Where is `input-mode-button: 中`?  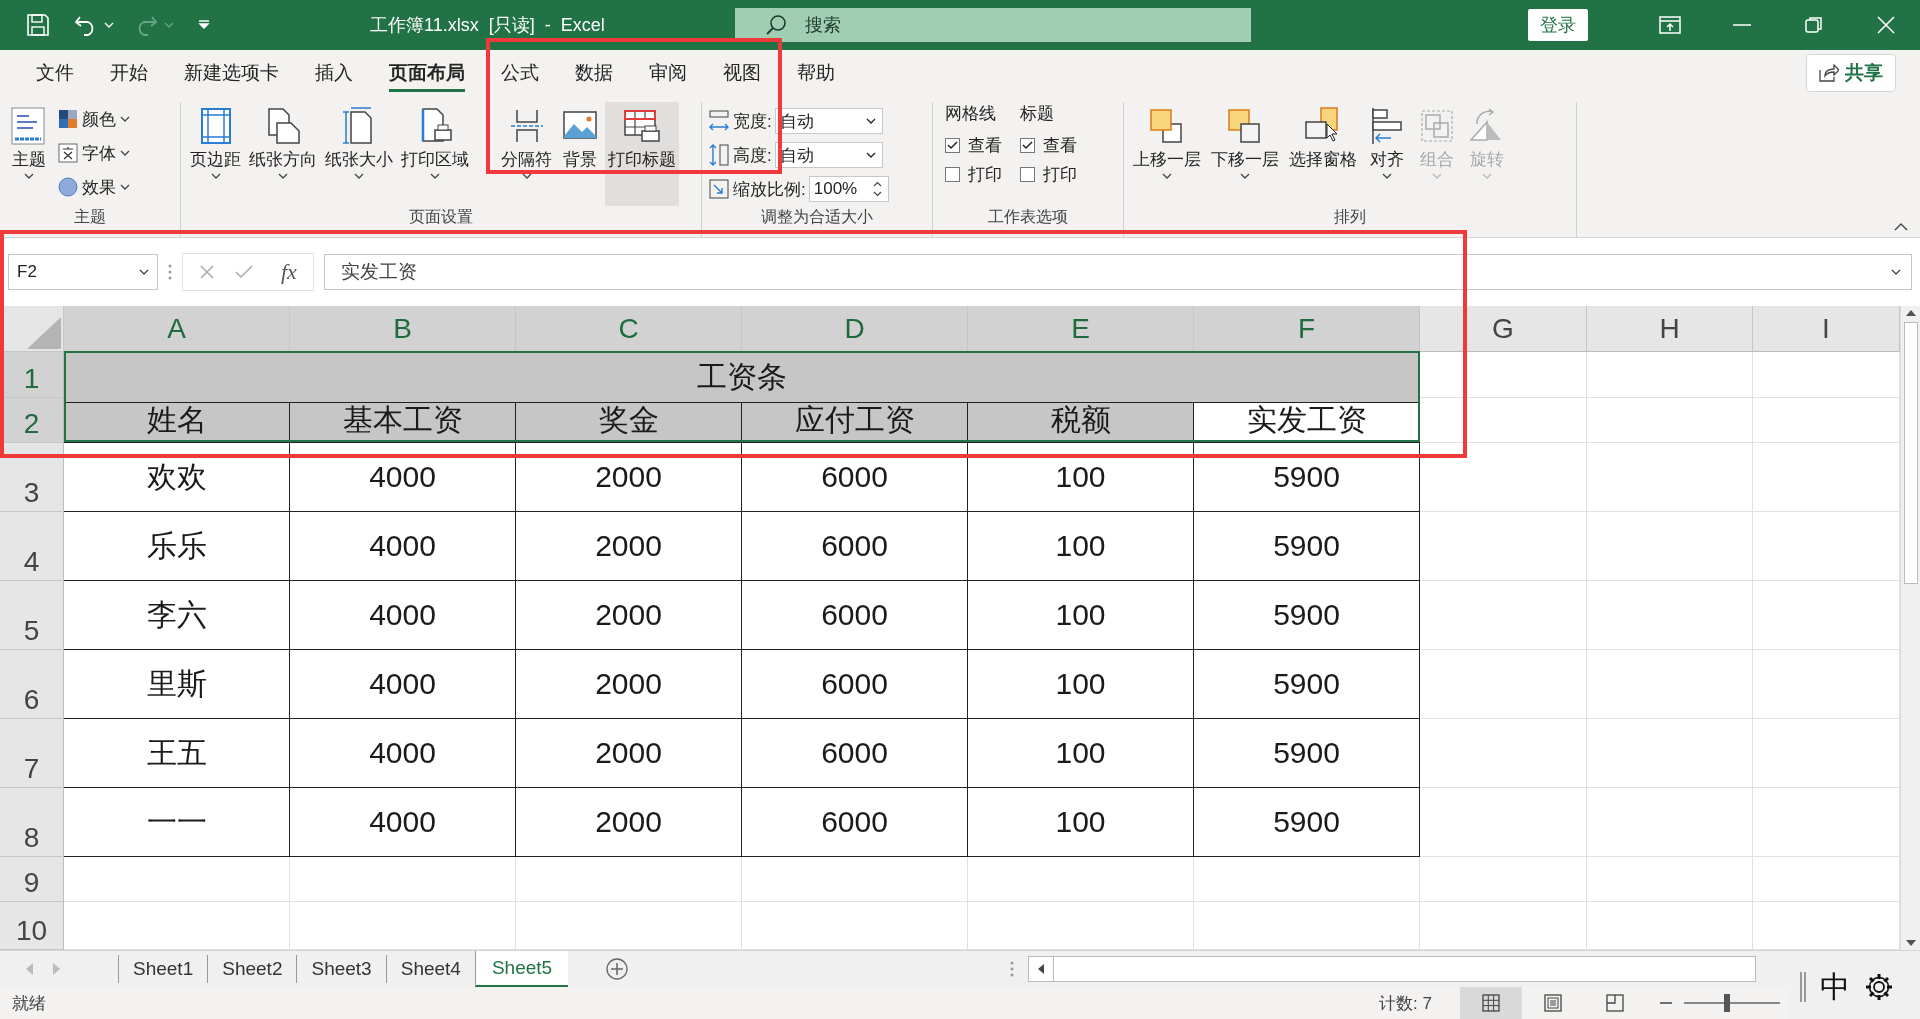
input-mode-button: 中 is located at coordinates (1835, 987).